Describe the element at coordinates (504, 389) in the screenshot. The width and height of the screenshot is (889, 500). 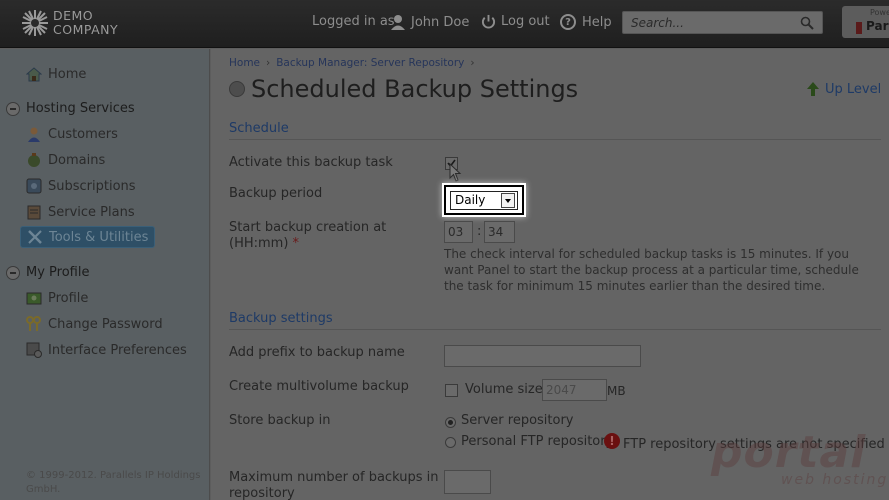
I see `volume-size-label: Volume size` at that location.